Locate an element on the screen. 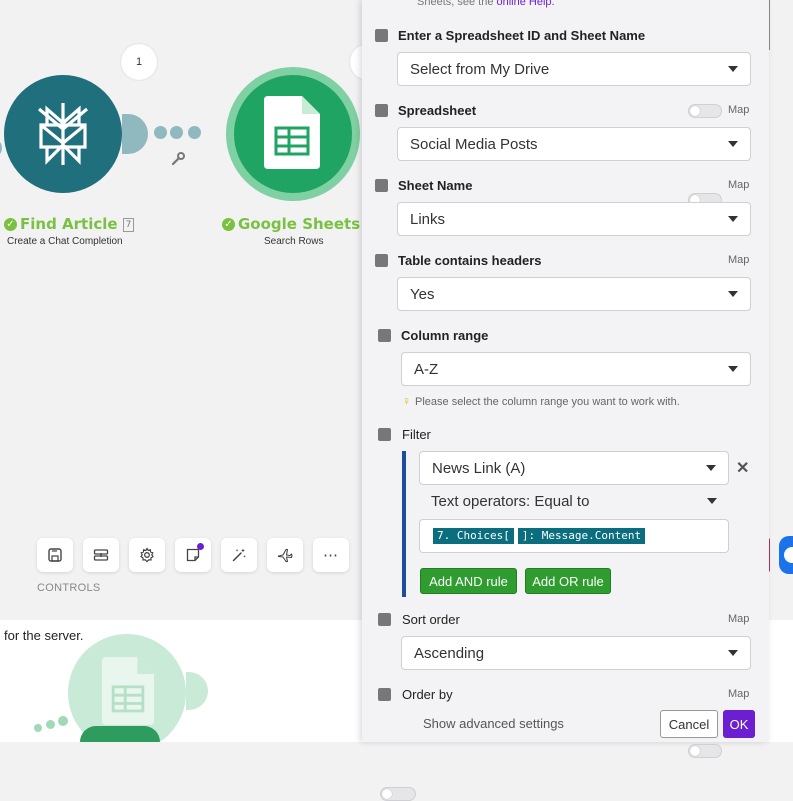 The height and width of the screenshot is (801, 793). help-text-prefix: Sheets, see the is located at coordinates (457, 4).